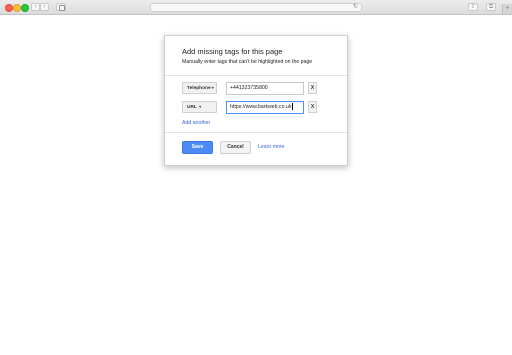 The height and width of the screenshot is (355, 512). I want to click on tabs-icon: ⧉, so click(491, 7).